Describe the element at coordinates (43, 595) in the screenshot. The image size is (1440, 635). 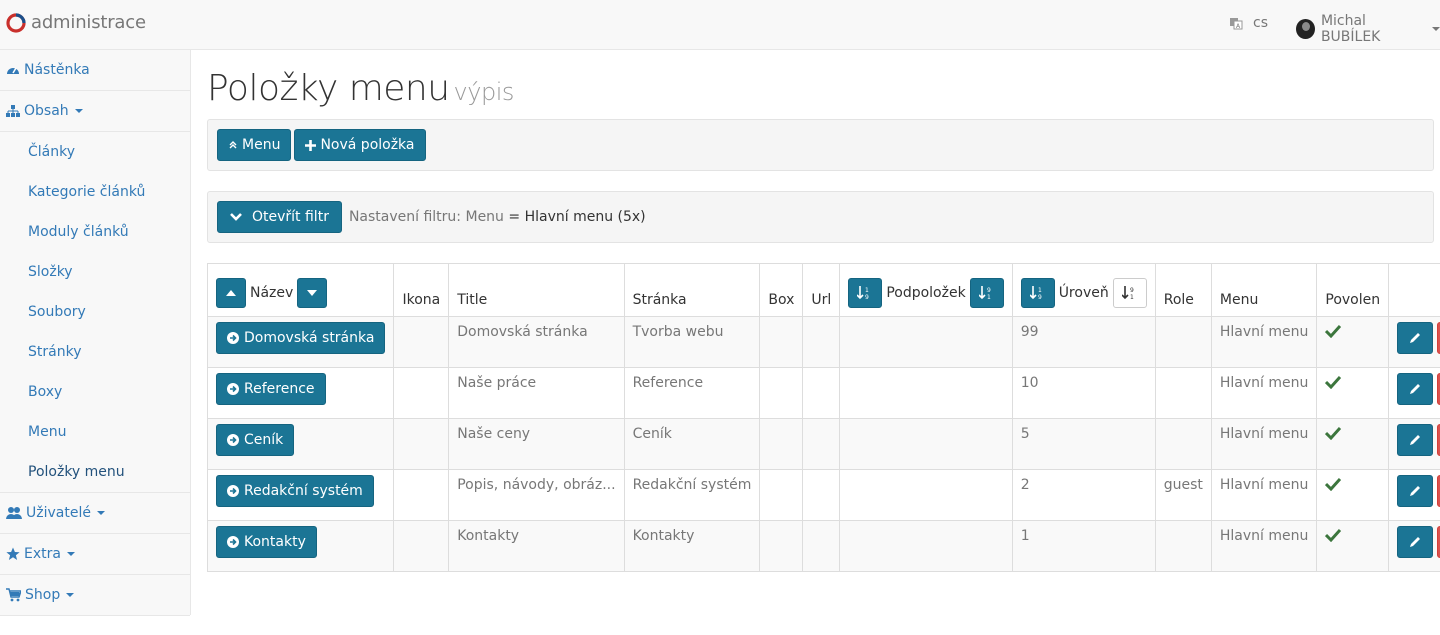
I see `sidebar-item-label: Shop` at that location.